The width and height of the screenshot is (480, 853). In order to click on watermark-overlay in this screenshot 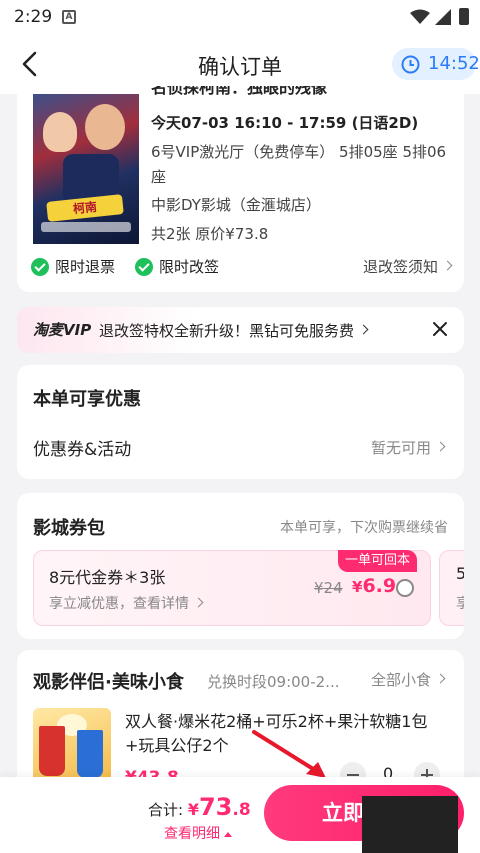, I will do `click(410, 824)`.